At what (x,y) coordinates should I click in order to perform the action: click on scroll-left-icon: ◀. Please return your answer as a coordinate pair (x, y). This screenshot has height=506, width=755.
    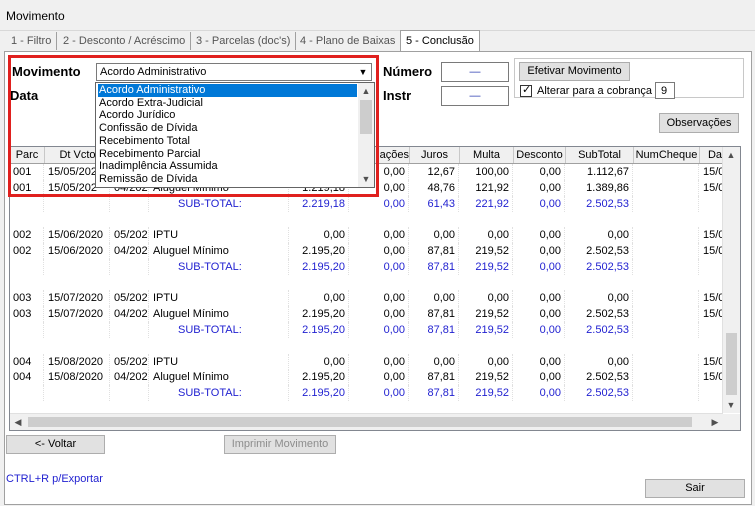
    Looking at the image, I should click on (18, 422).